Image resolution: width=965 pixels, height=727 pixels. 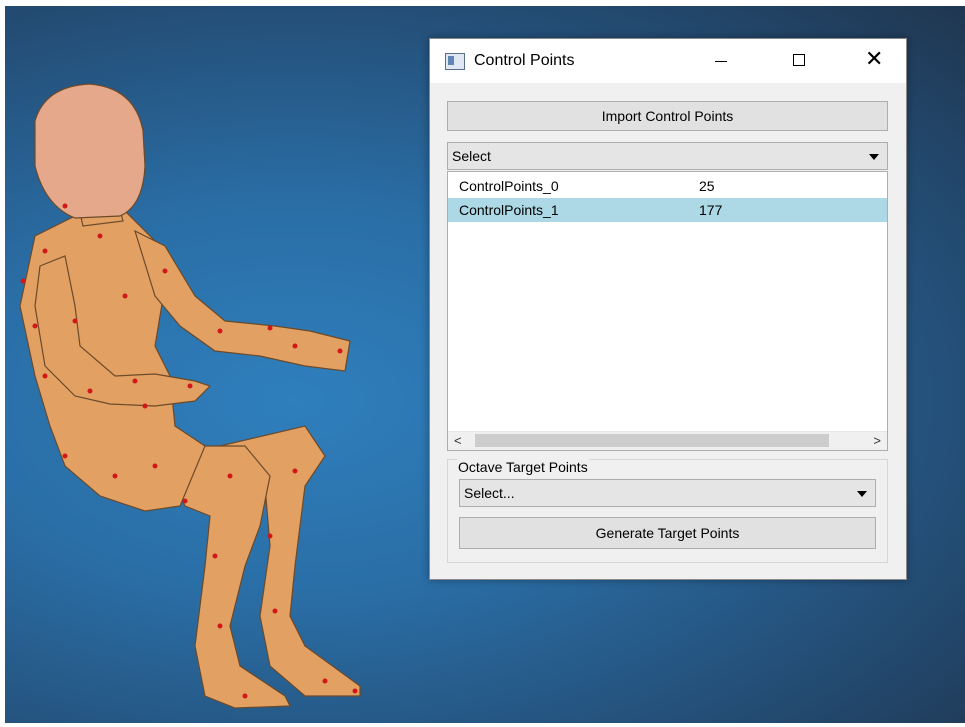 I want to click on minimize-icon, so click(x=721, y=61).